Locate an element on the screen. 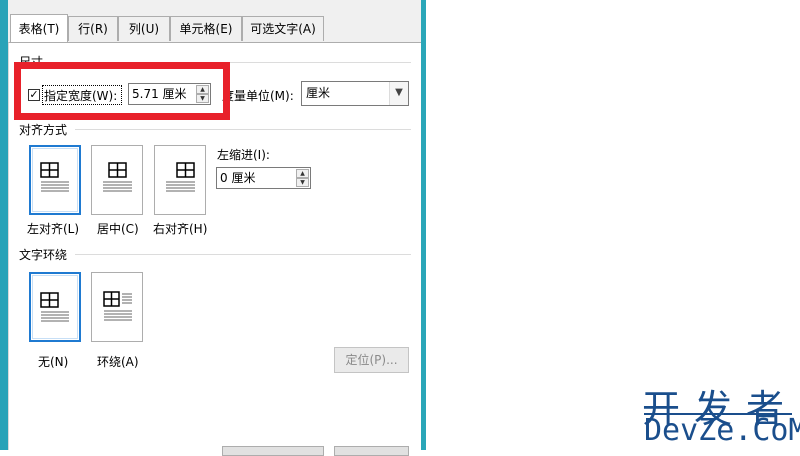 The height and width of the screenshot is (456, 800). unit-dropdown: 厘米 ▼ is located at coordinates (355, 93).